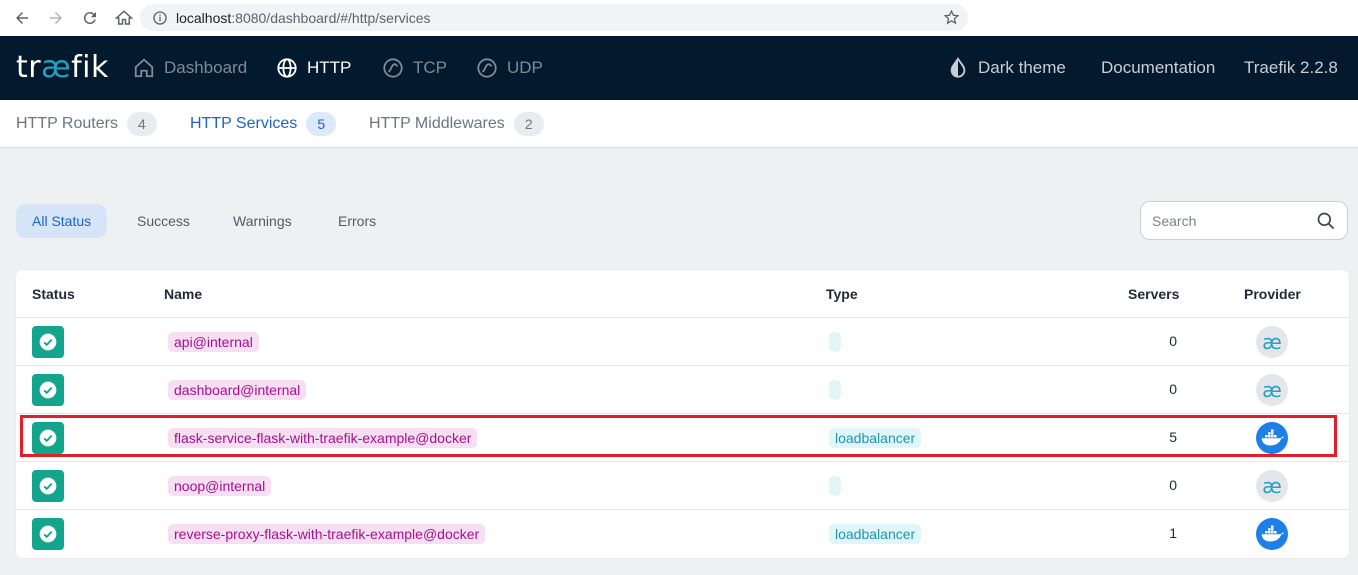  I want to click on filter-success: Success, so click(163, 221).